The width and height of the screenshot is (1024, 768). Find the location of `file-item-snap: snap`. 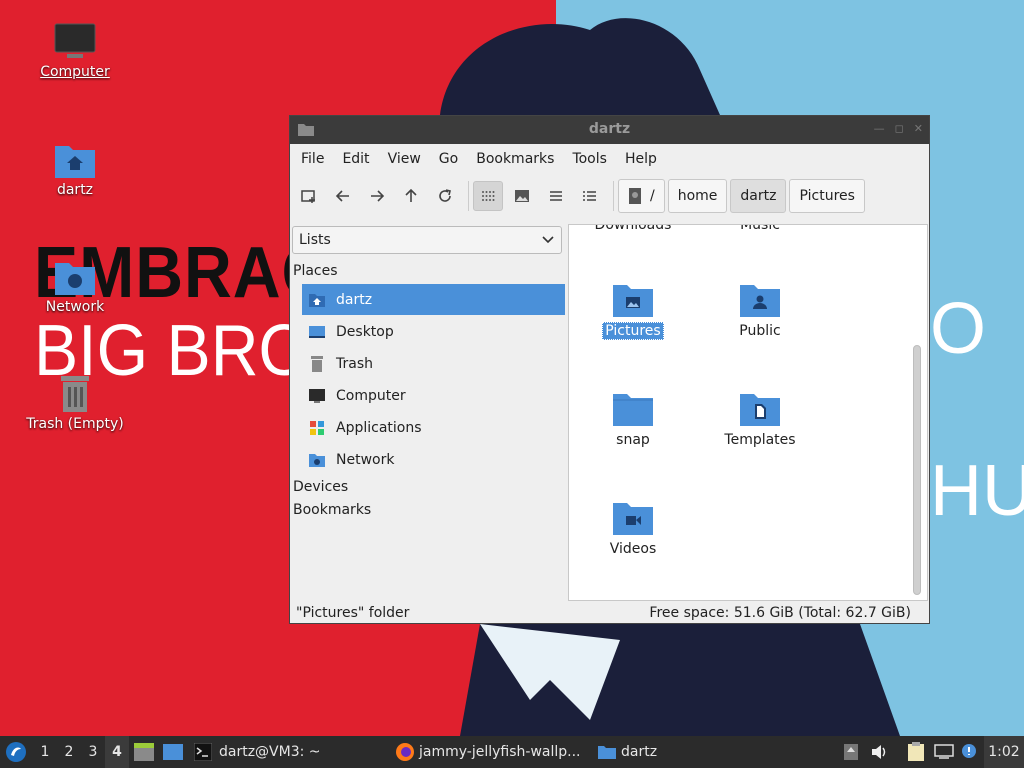

file-item-snap: snap is located at coordinates (633, 419).